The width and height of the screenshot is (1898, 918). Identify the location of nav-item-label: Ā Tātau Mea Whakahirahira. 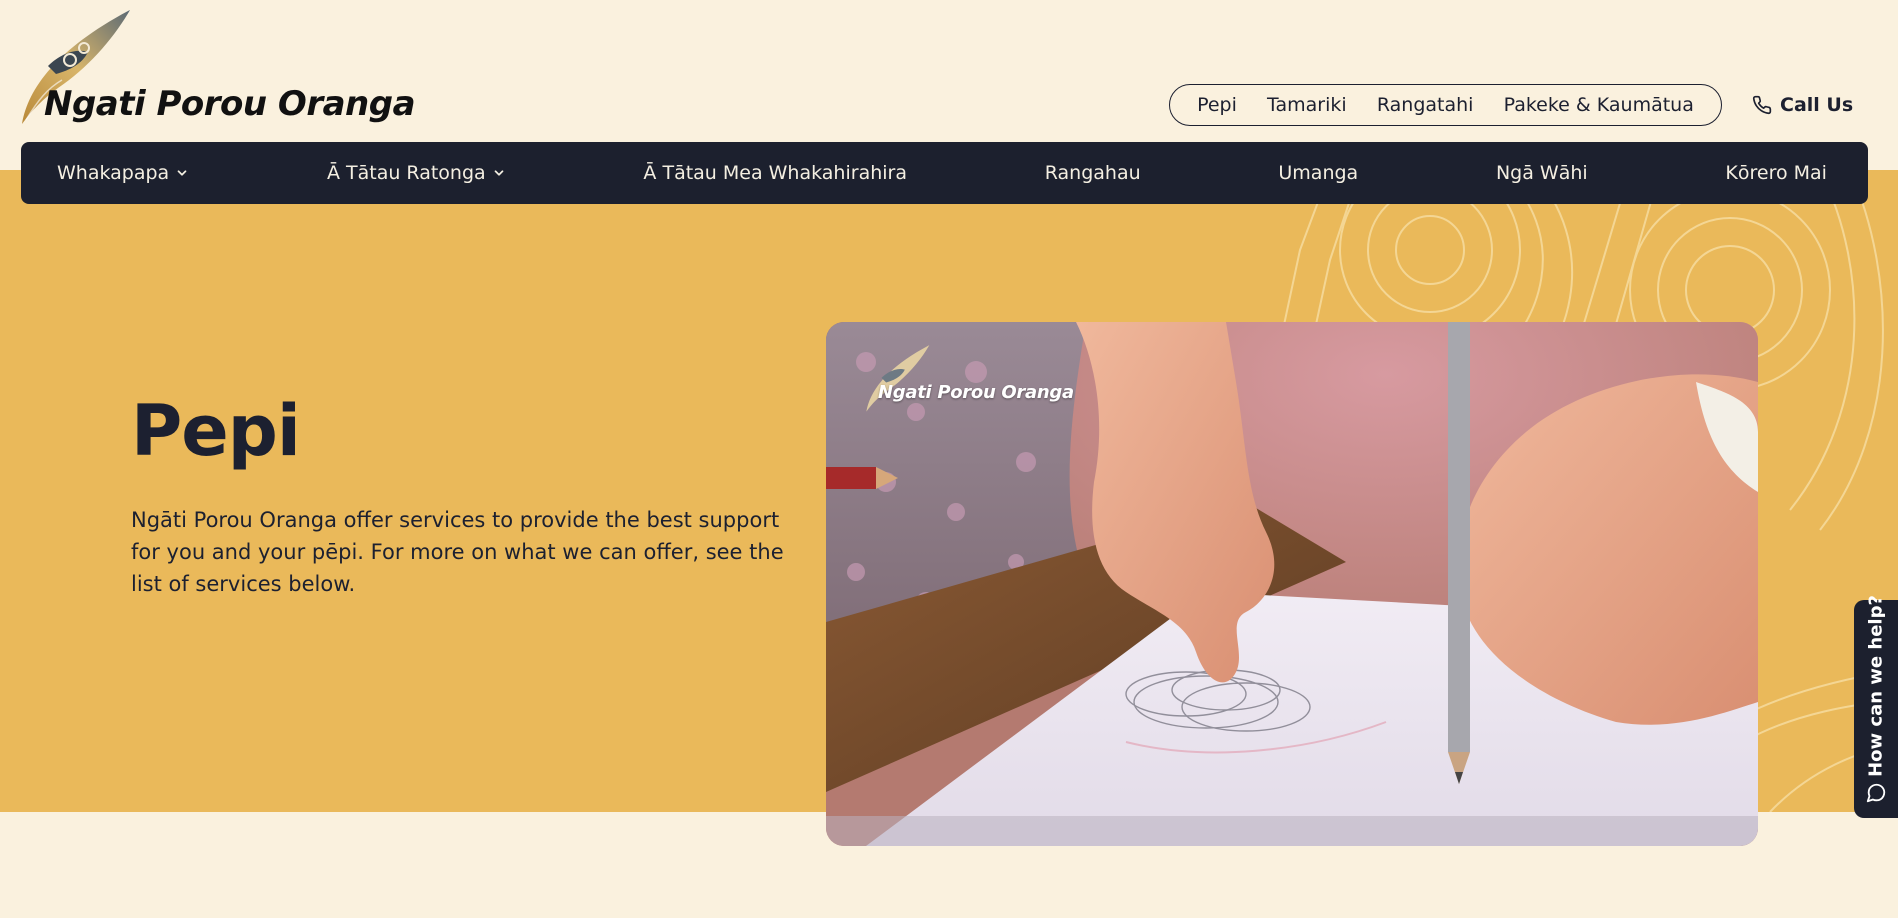
(775, 173).